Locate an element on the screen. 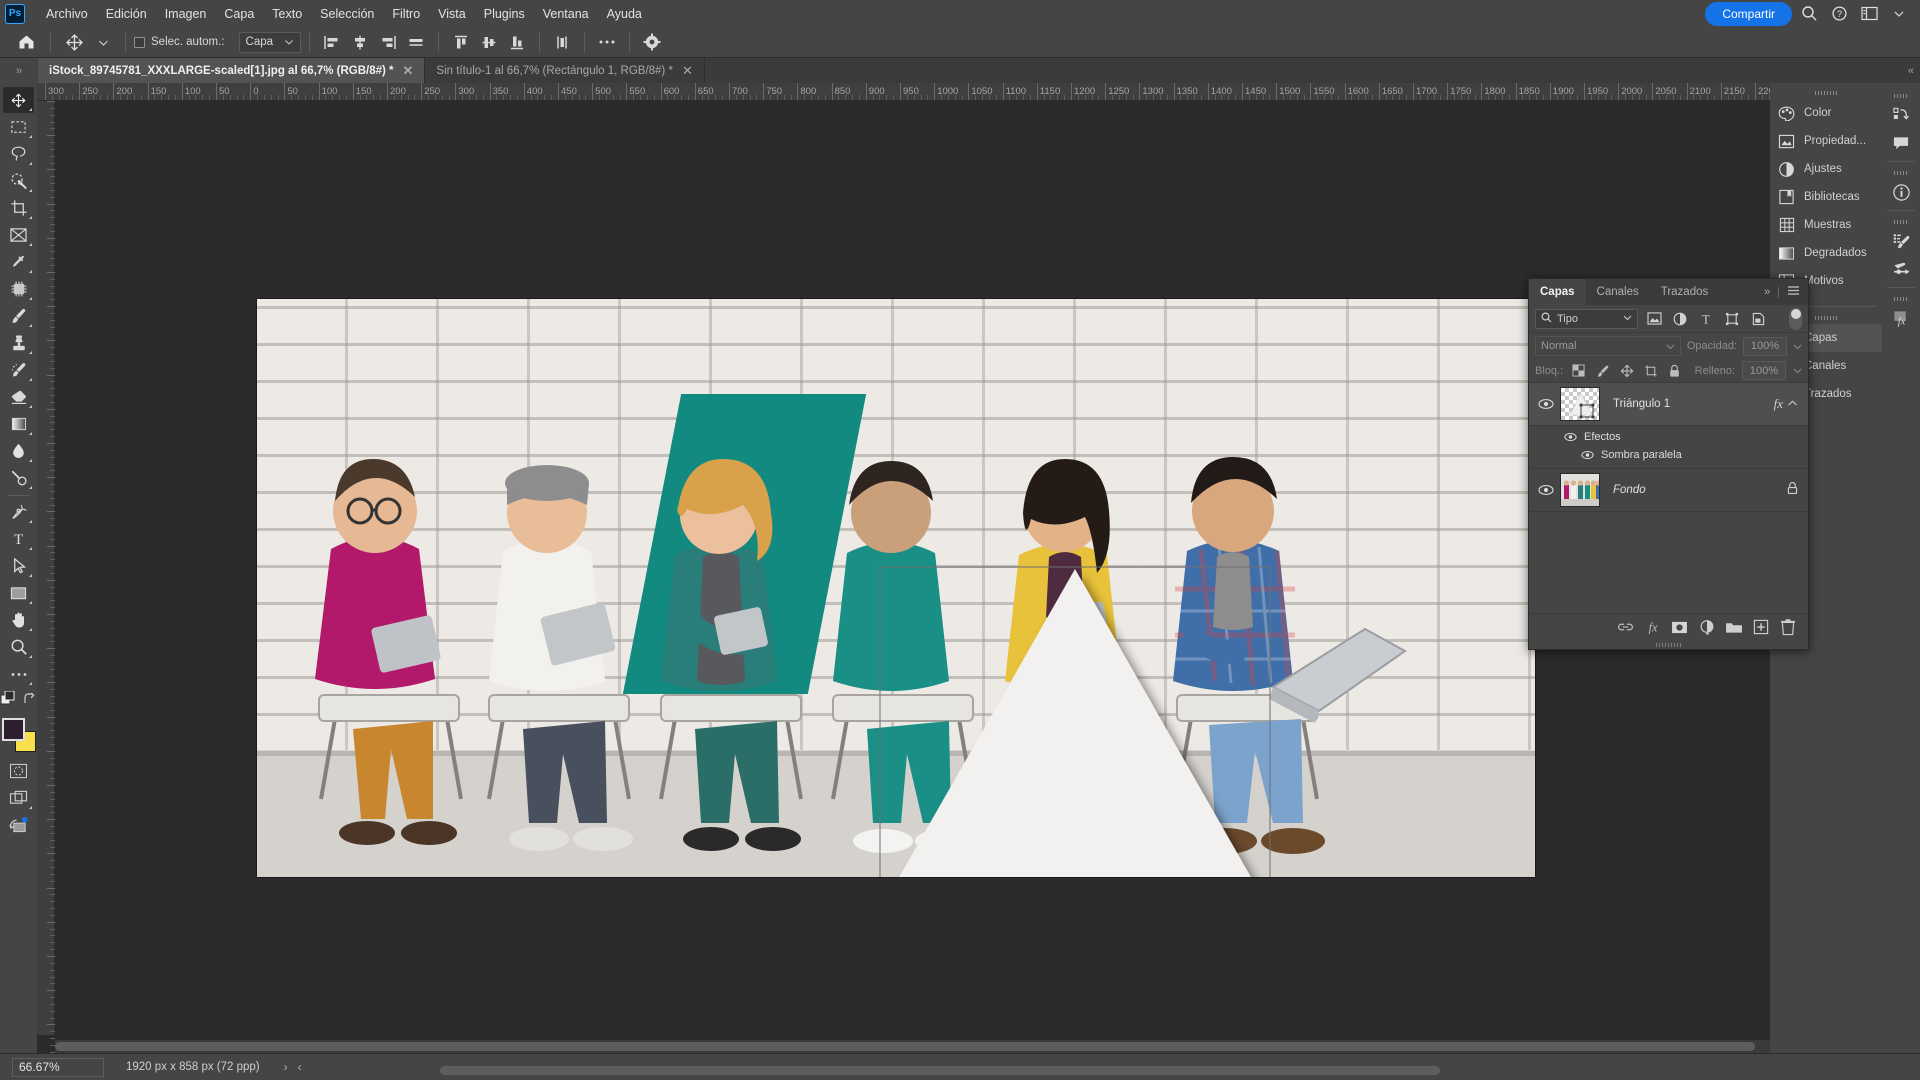 The image size is (1920, 1080). tool-lasso-tool is located at coordinates (18, 154).